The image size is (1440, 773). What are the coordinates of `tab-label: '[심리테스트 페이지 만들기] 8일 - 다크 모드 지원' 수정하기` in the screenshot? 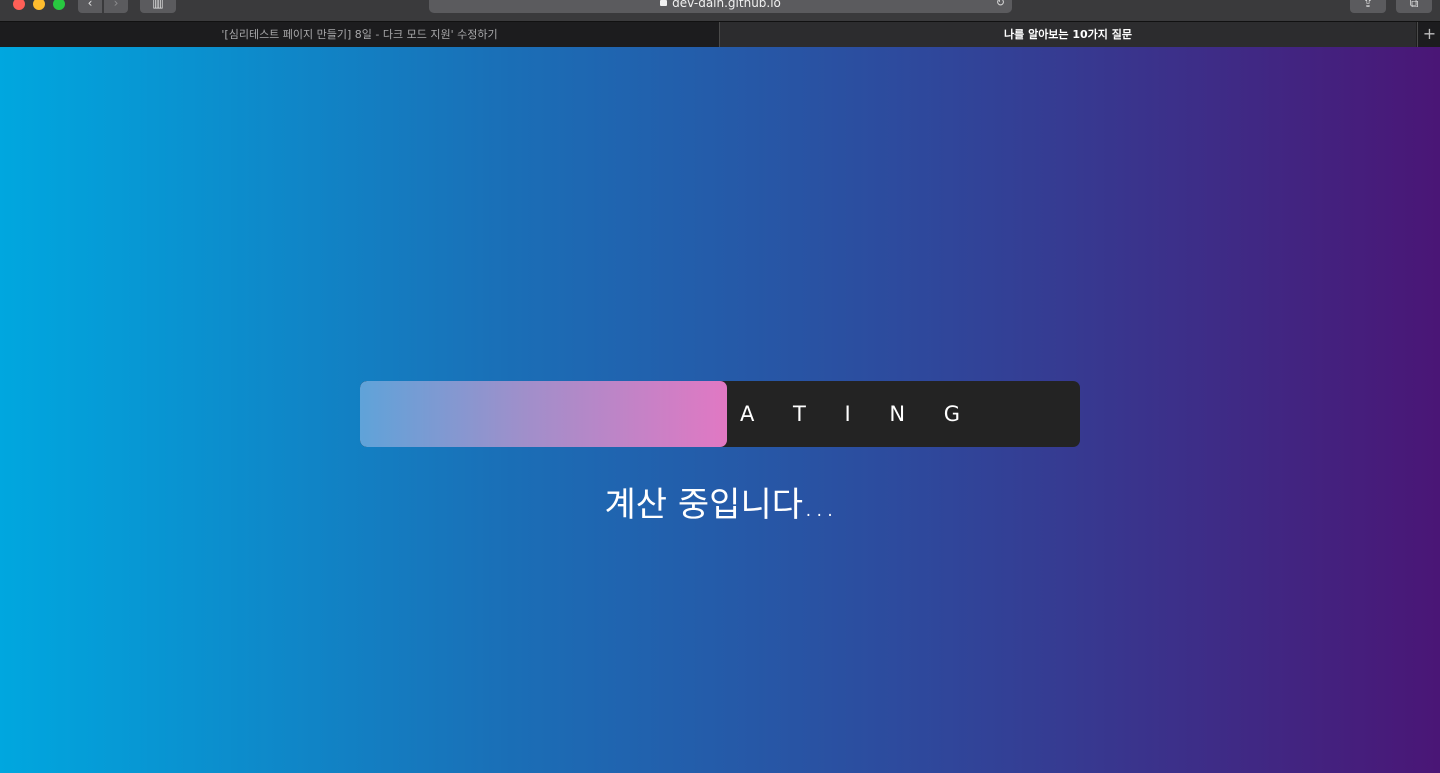 It's located at (359, 34).